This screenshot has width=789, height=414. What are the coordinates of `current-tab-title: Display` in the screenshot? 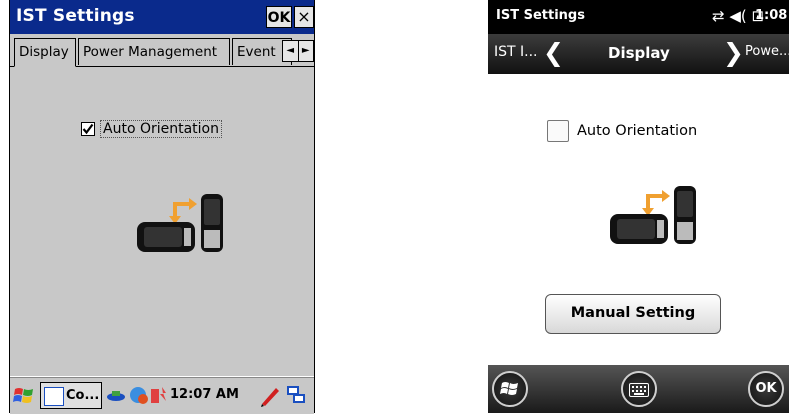 It's located at (639, 53).